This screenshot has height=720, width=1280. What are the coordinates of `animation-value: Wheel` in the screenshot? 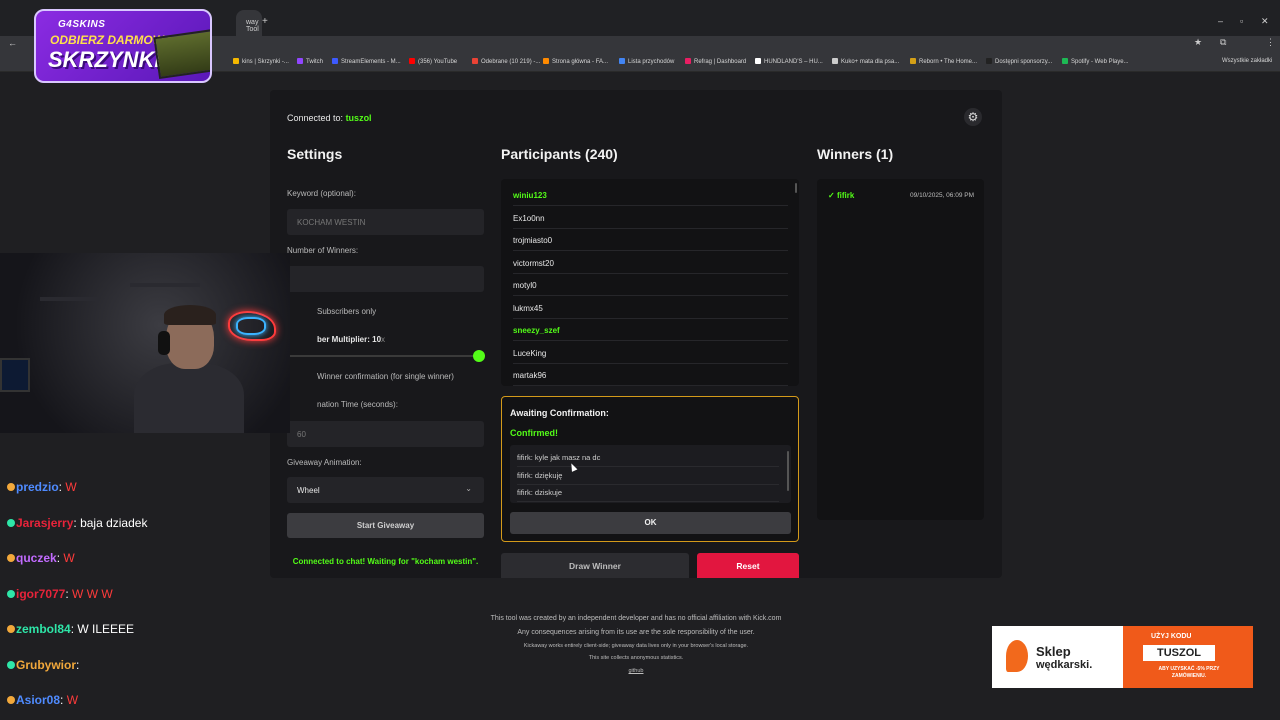 It's located at (308, 490).